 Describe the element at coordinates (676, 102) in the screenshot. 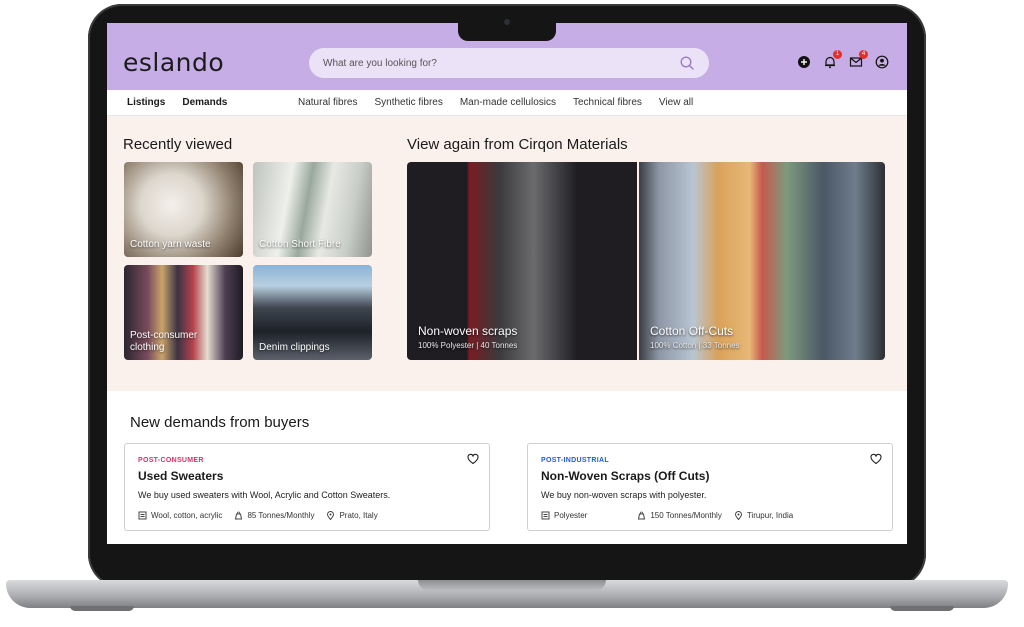

I see `nav-view-all: View all` at that location.